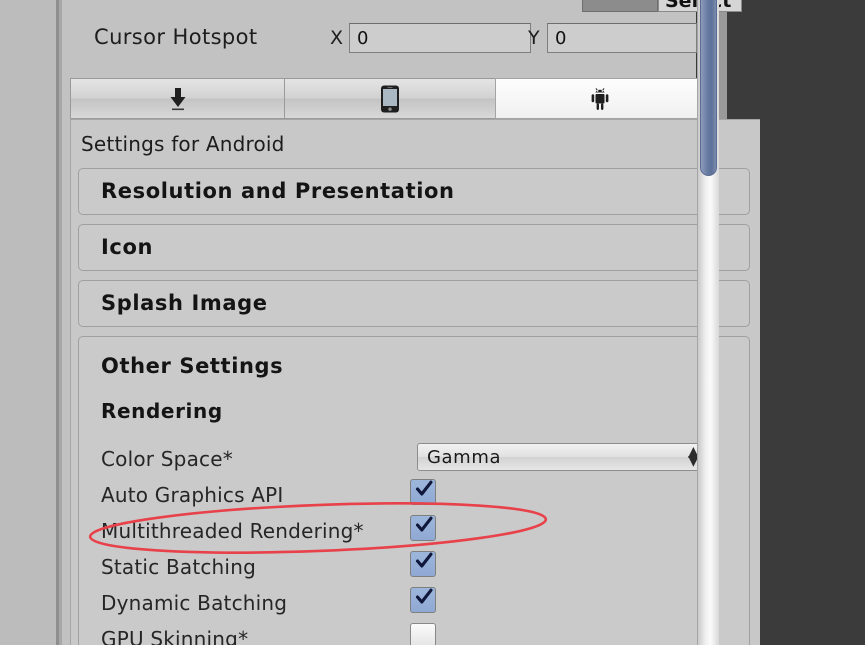  Describe the element at coordinates (622, 38) in the screenshot. I see `hotspot-y-input: 0` at that location.